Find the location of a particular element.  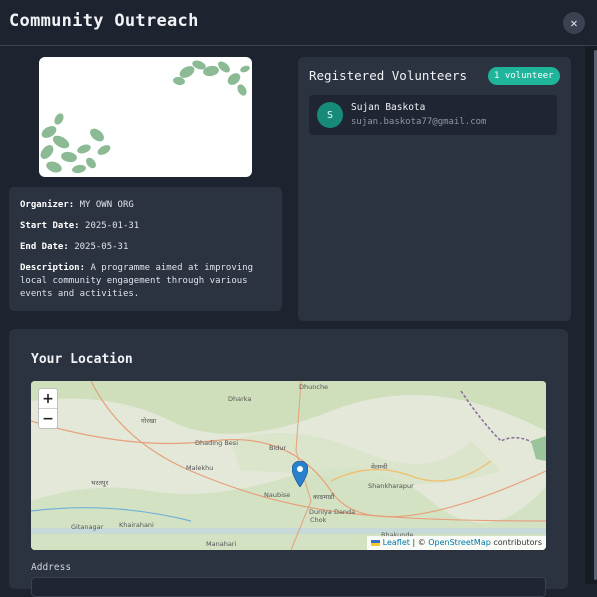

address-input is located at coordinates (288, 587).